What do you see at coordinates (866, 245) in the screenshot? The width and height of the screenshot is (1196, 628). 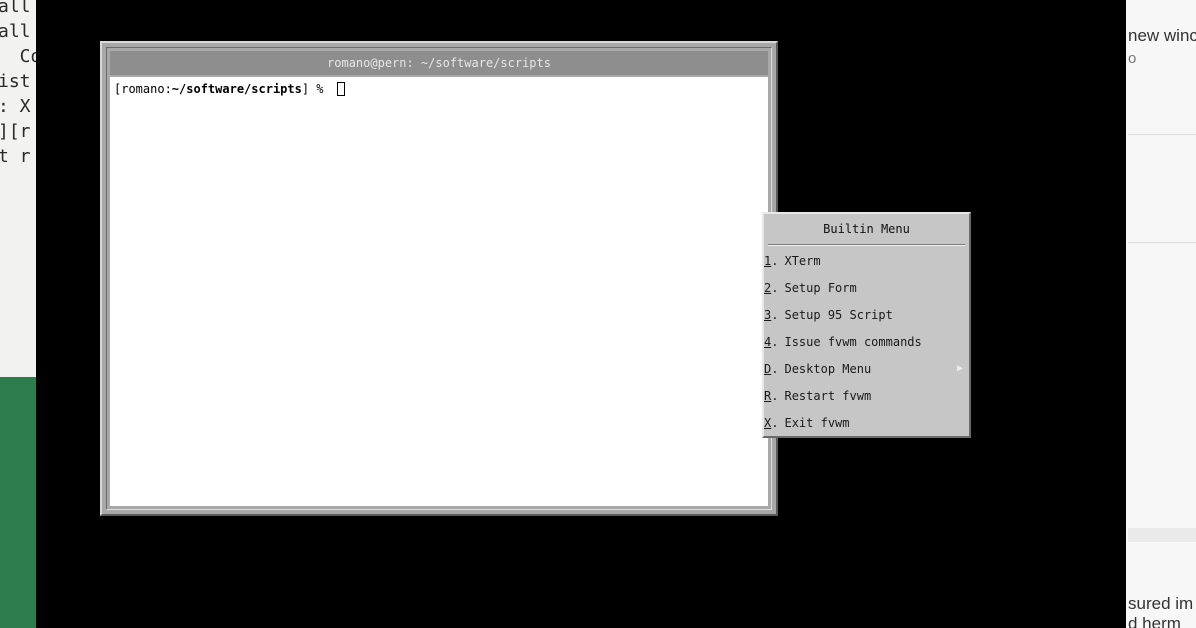 I see `menu-separator` at bounding box center [866, 245].